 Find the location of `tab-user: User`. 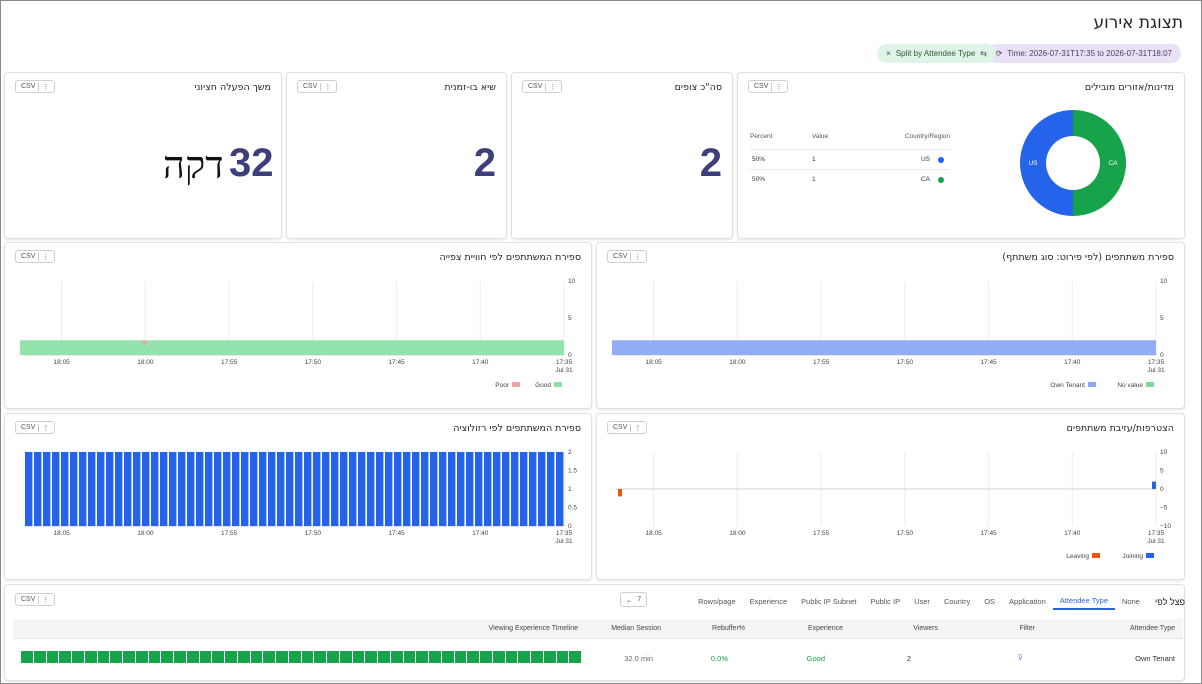

tab-user: User is located at coordinates (922, 601).